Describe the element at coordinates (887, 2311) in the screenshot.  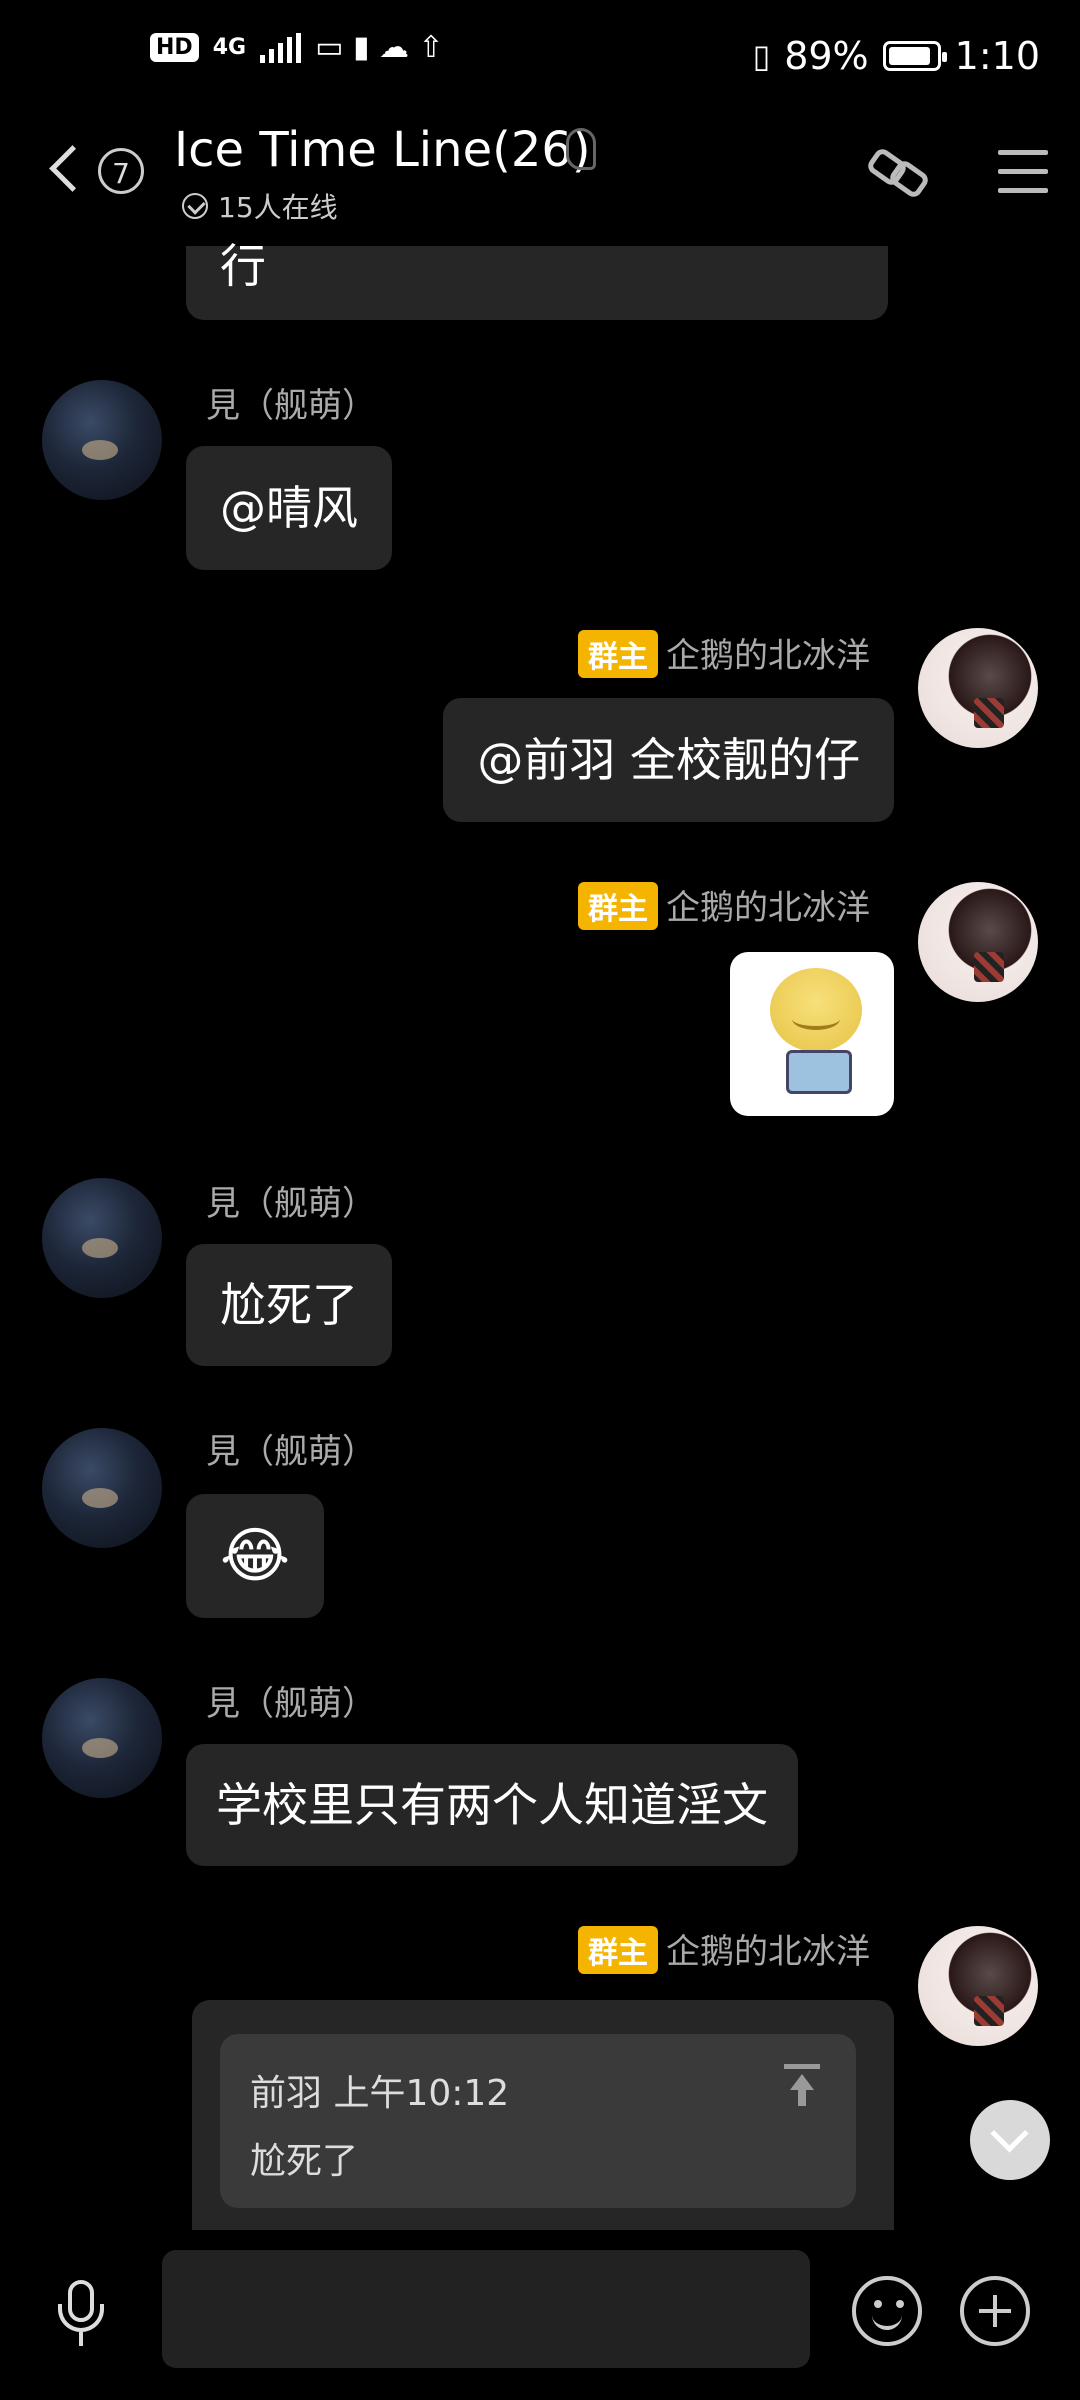
I see `emoji-icon` at that location.